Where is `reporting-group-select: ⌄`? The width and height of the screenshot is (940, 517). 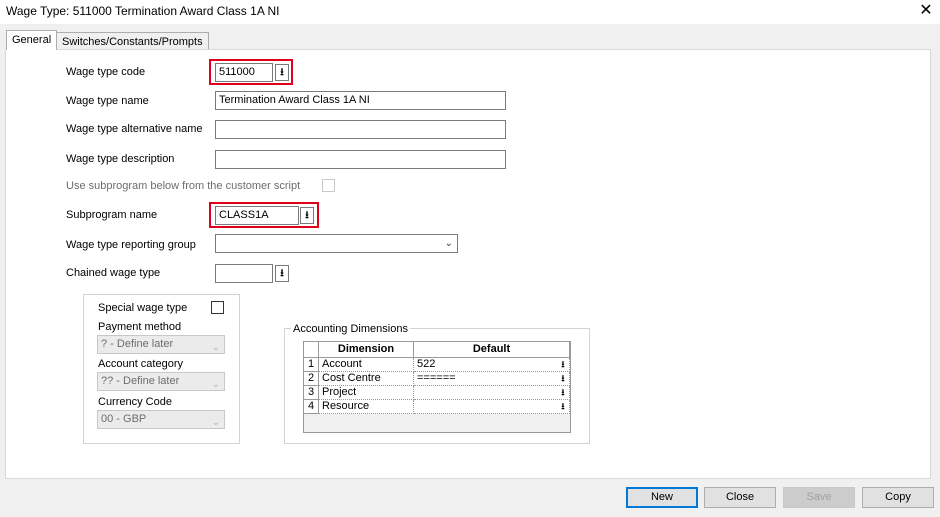 reporting-group-select: ⌄ is located at coordinates (336, 243).